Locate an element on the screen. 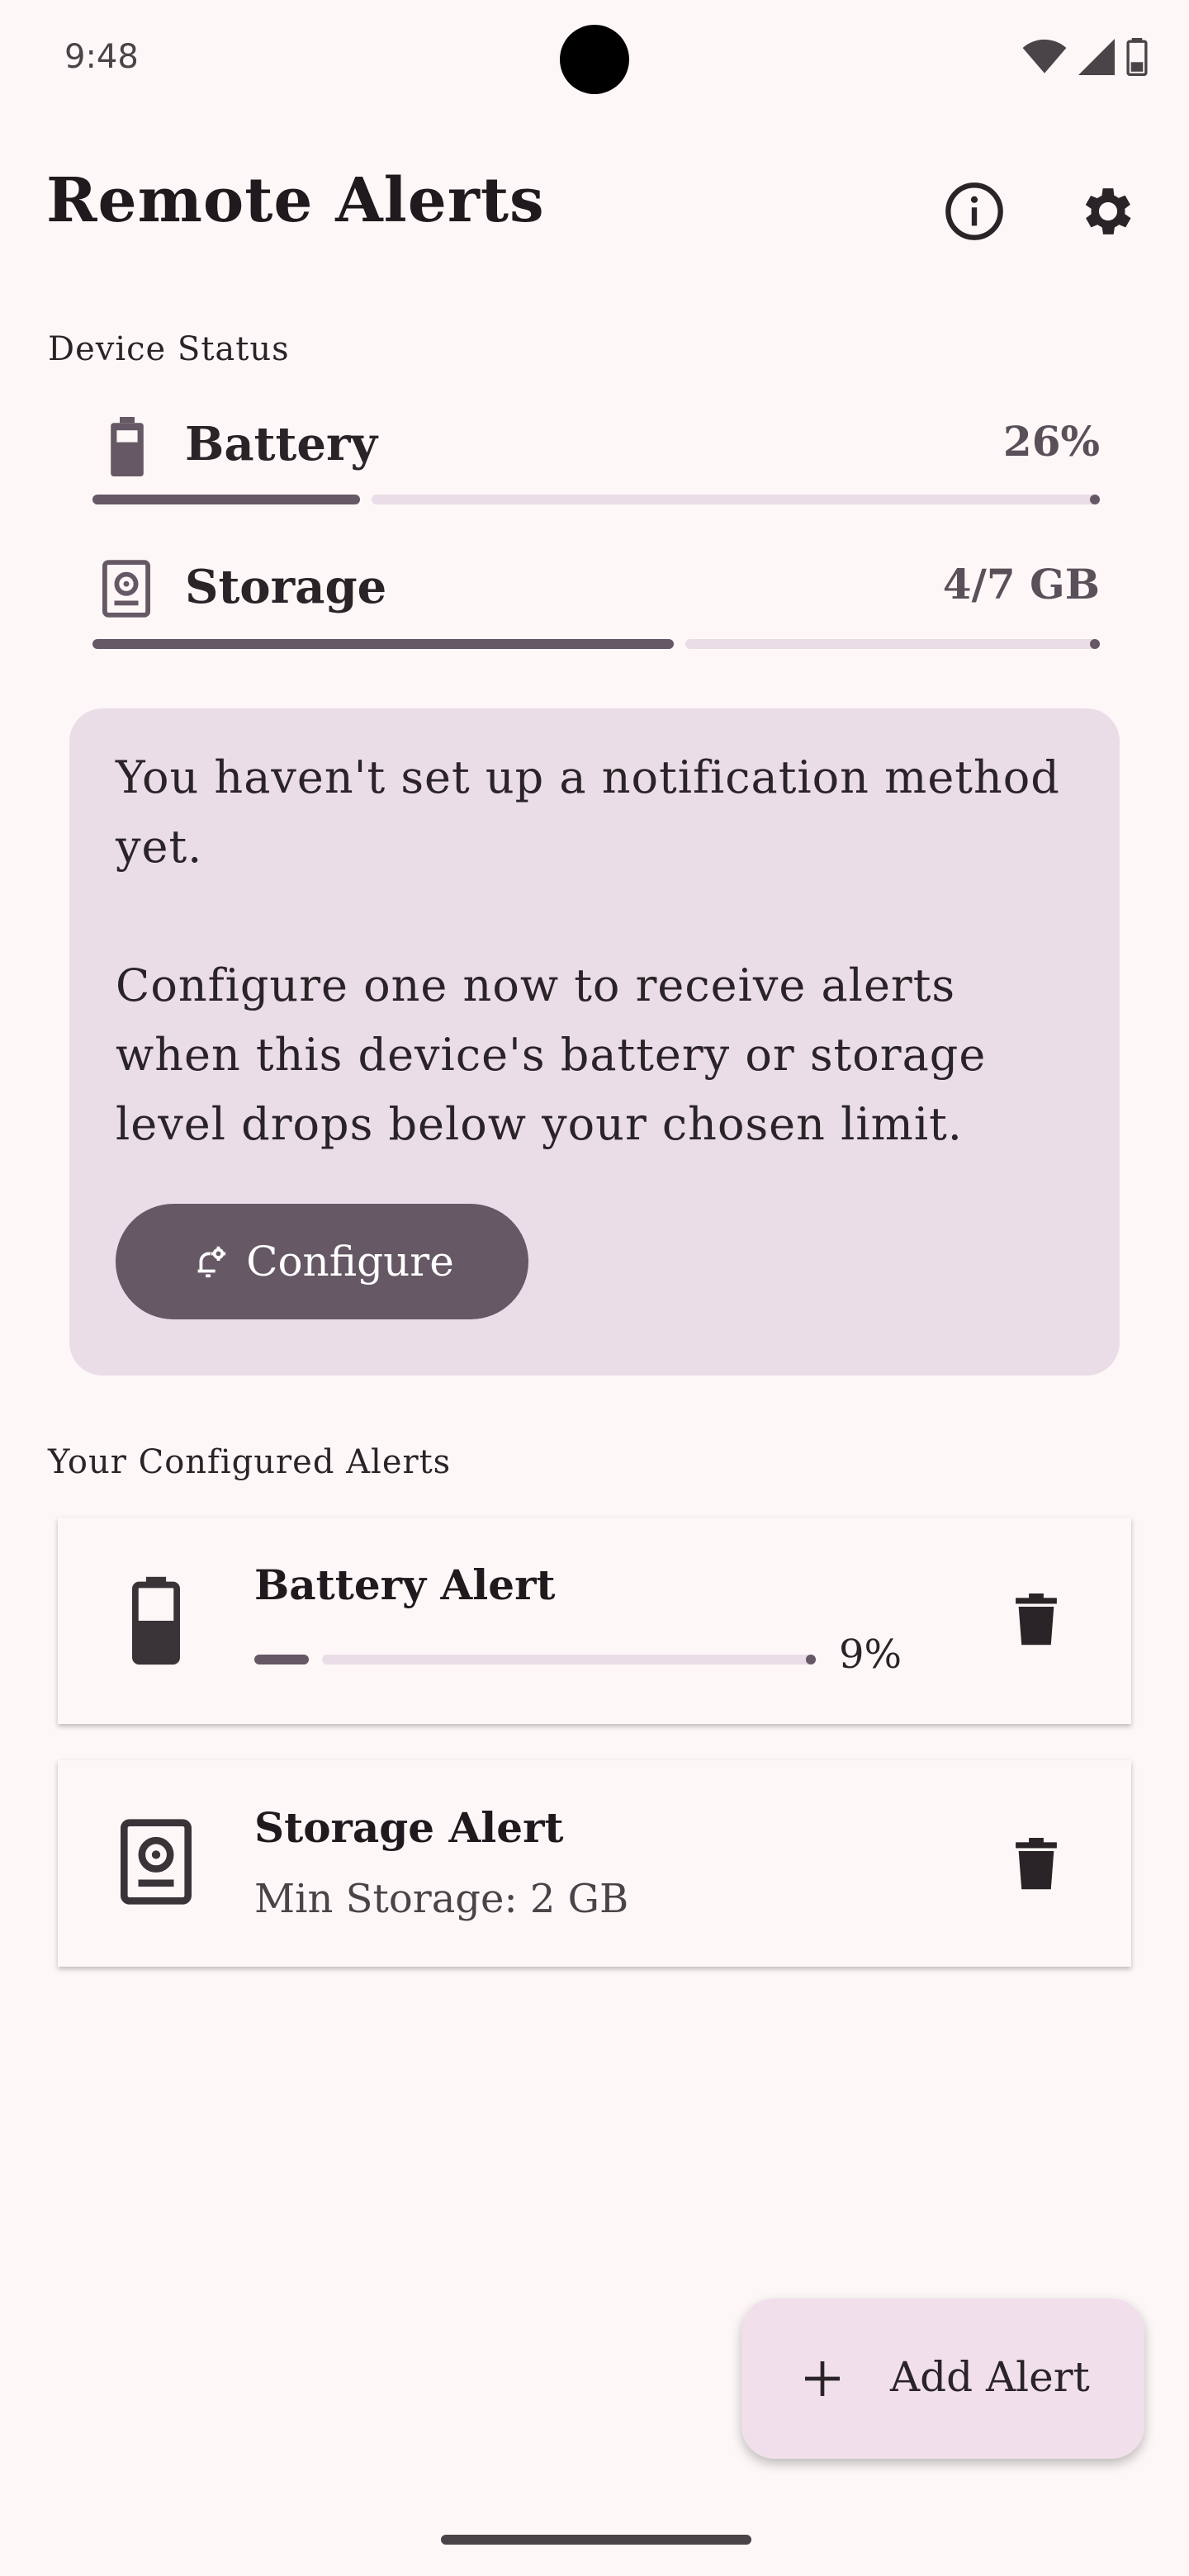 Image resolution: width=1189 pixels, height=2576 pixels. battery-status-row: Battery 26% is located at coordinates (596, 466).